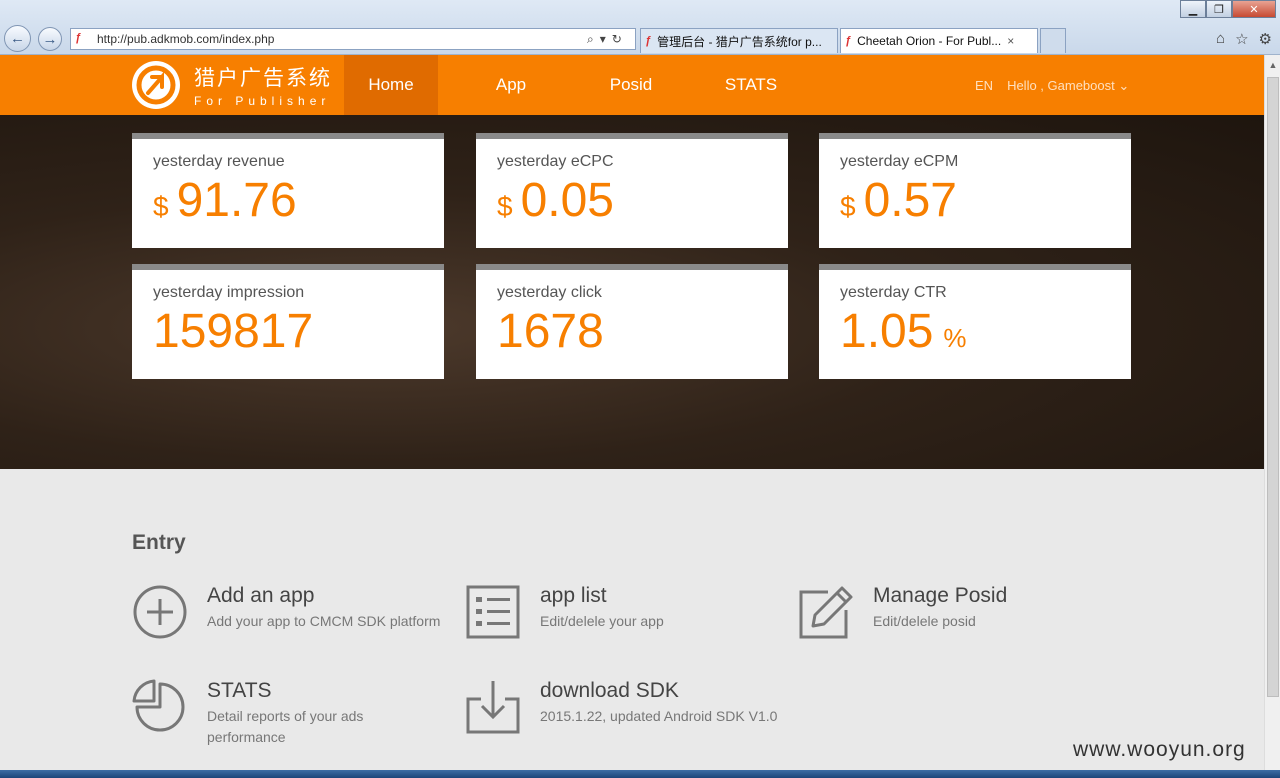 The image size is (1280, 778). I want to click on user-greeting: Hello , Gameboost, so click(1061, 85).